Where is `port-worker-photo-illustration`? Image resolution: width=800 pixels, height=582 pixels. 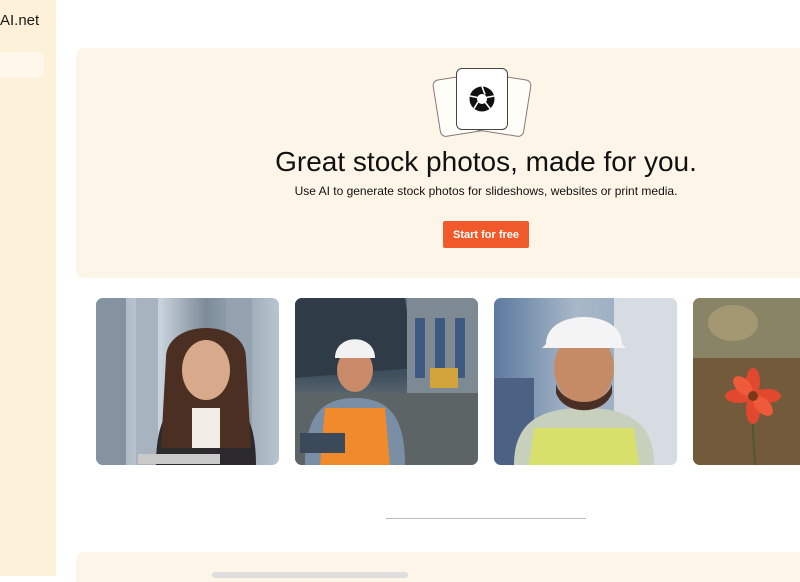 port-worker-photo-illustration is located at coordinates (386, 381).